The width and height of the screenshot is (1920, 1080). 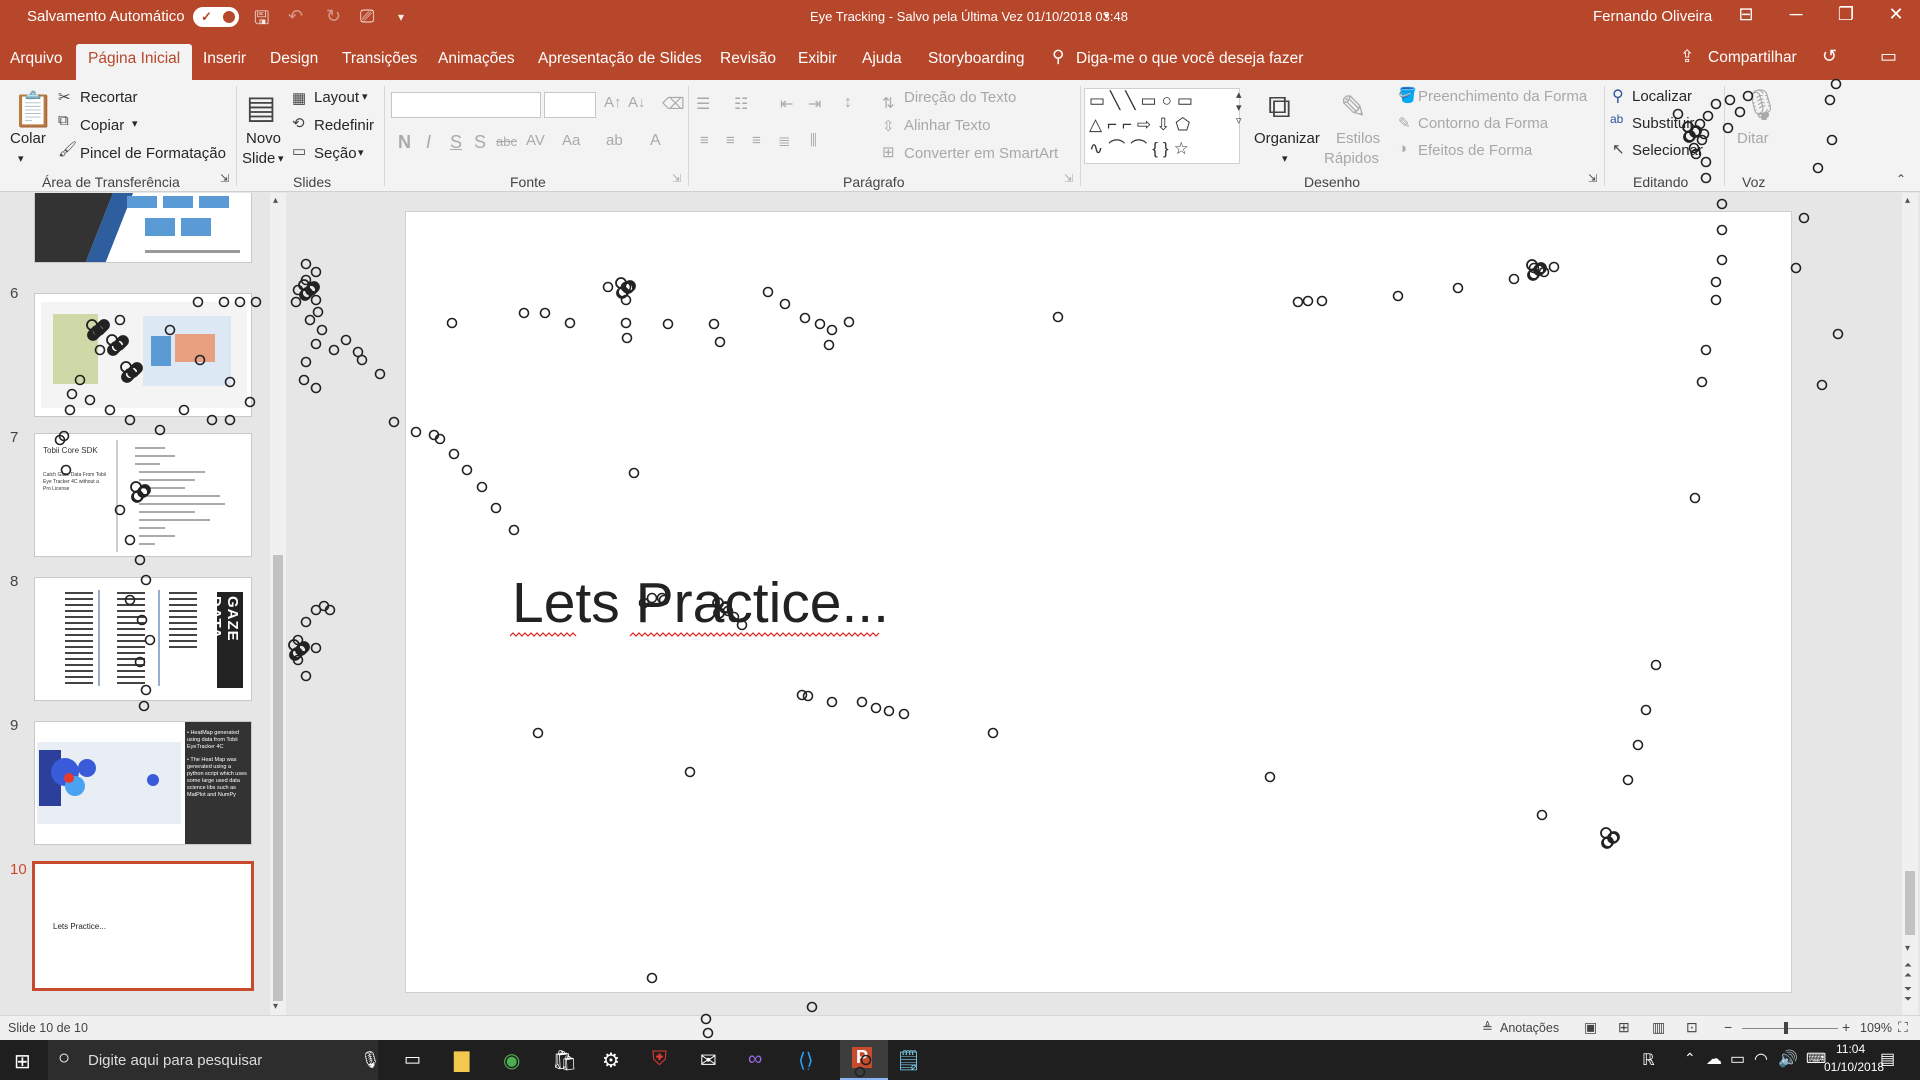 What do you see at coordinates (261, 20) in the screenshot?
I see `save-icon: 🖫` at bounding box center [261, 20].